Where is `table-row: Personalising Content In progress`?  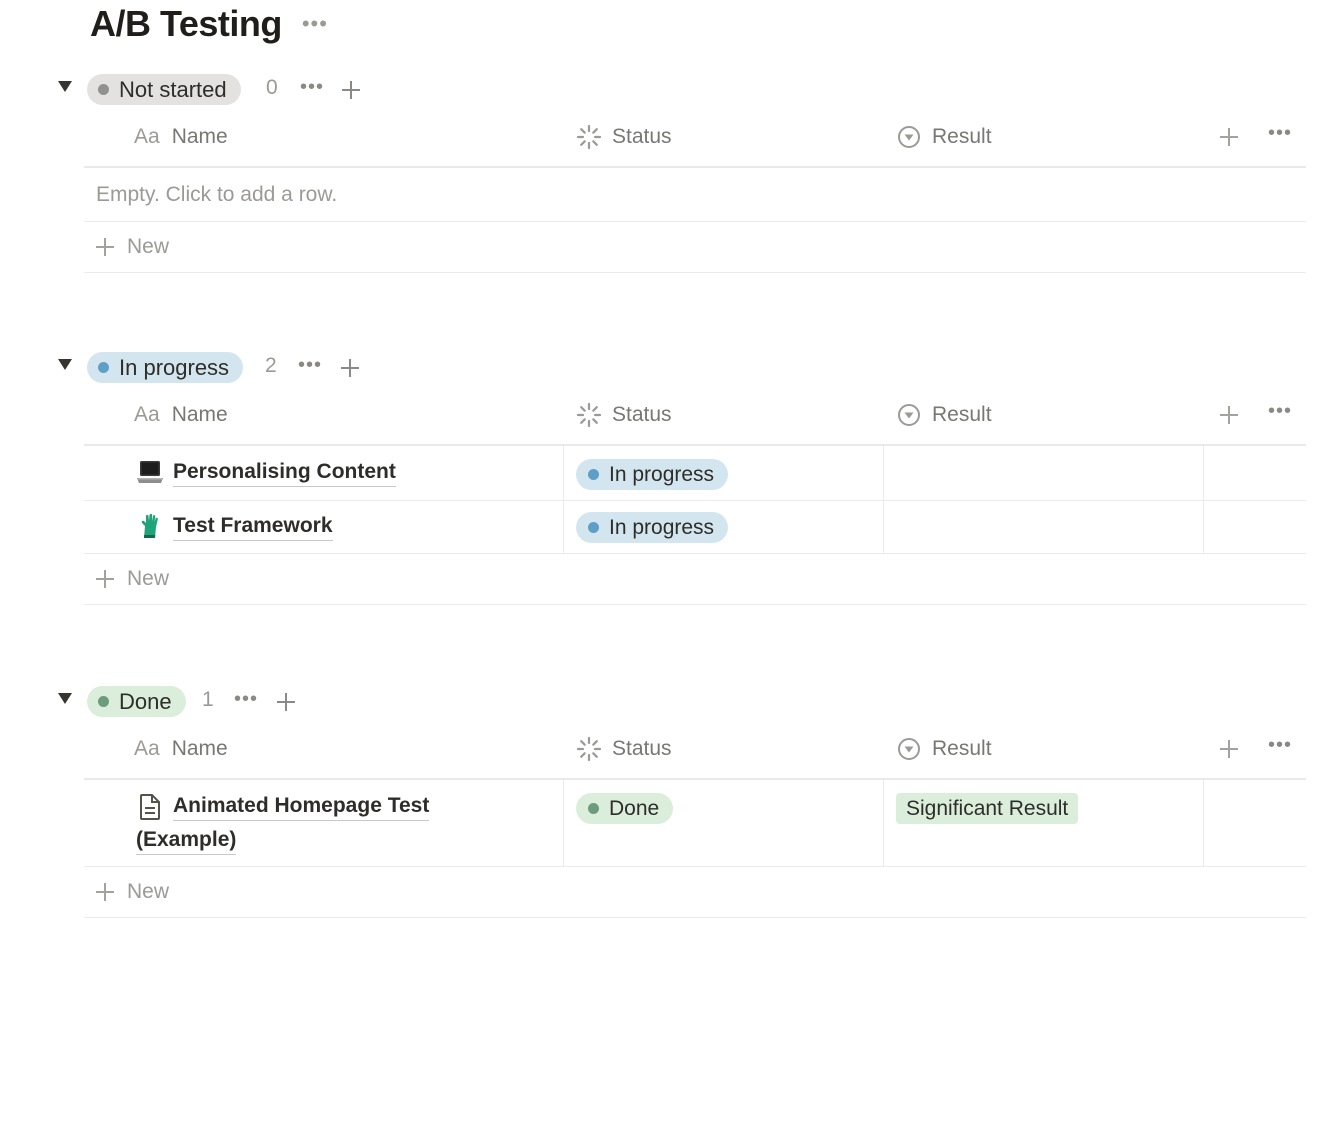 table-row: Personalising Content In progress is located at coordinates (695, 473).